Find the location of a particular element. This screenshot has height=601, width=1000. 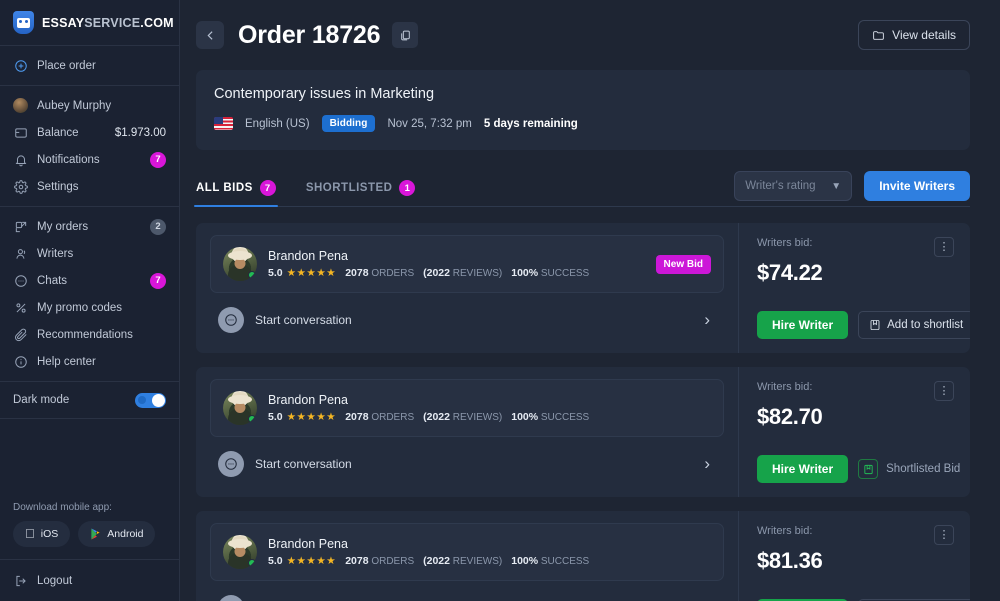

wallet-icon is located at coordinates (20, 132).